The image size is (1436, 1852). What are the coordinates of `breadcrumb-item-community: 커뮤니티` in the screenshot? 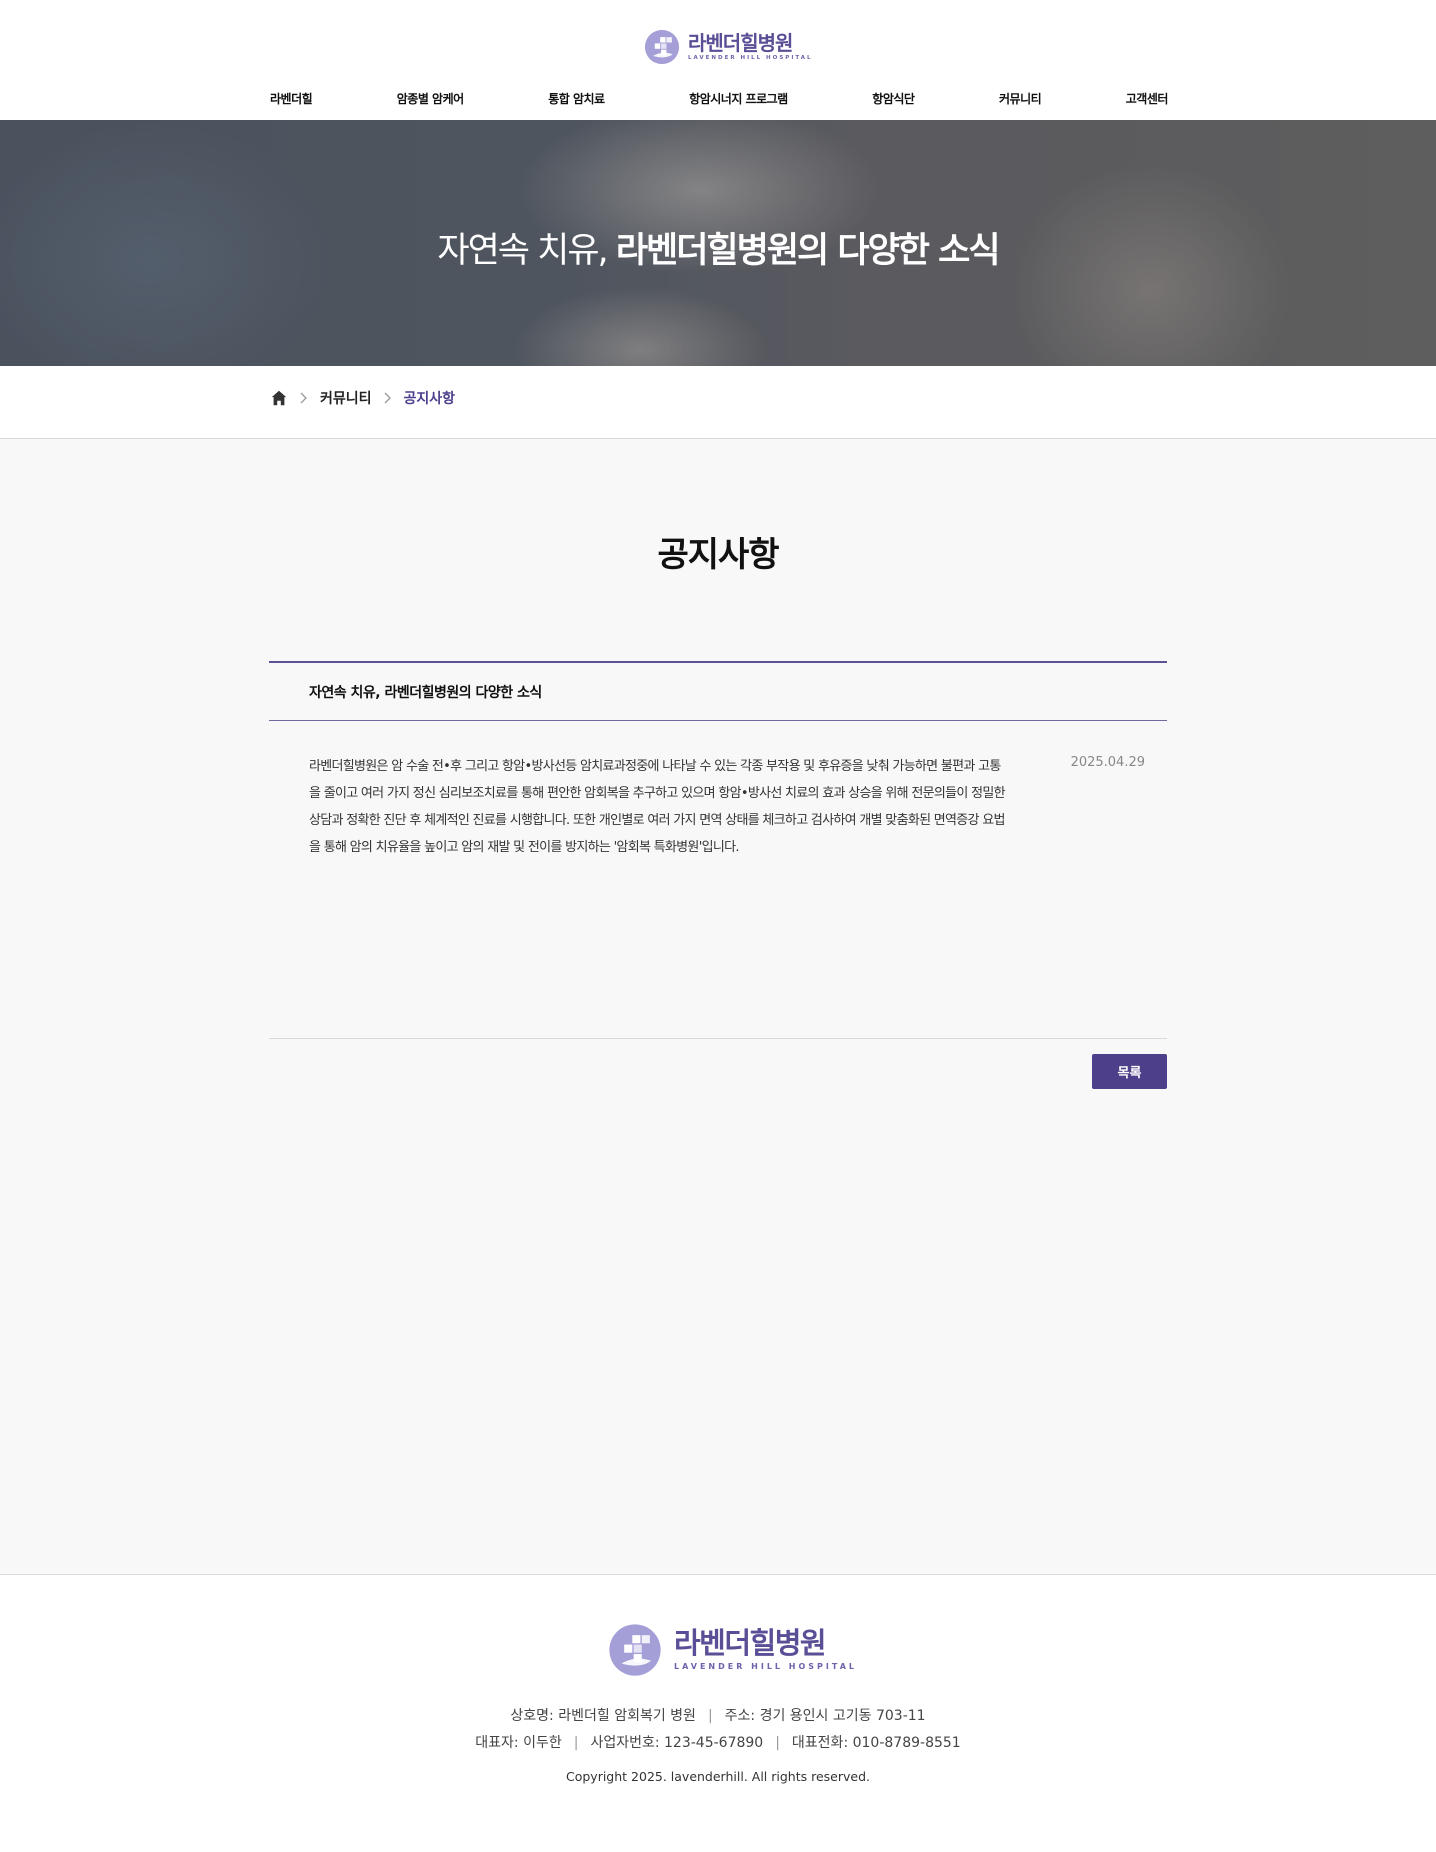 It's located at (346, 398).